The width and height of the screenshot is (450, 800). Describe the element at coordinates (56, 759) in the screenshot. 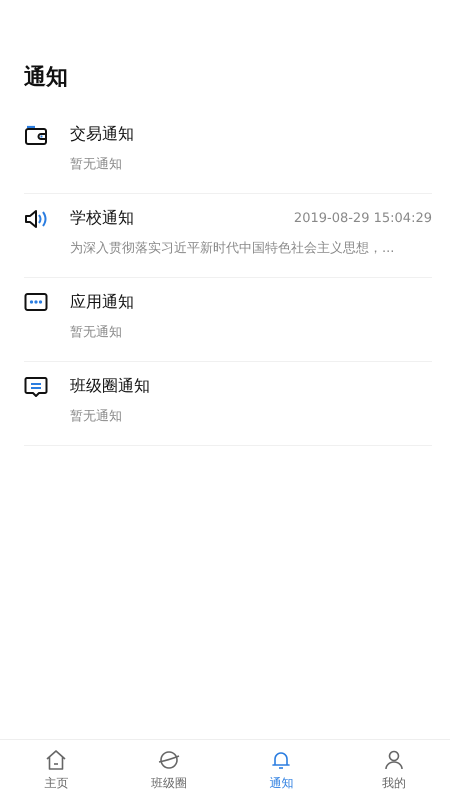

I see `home-icon` at that location.